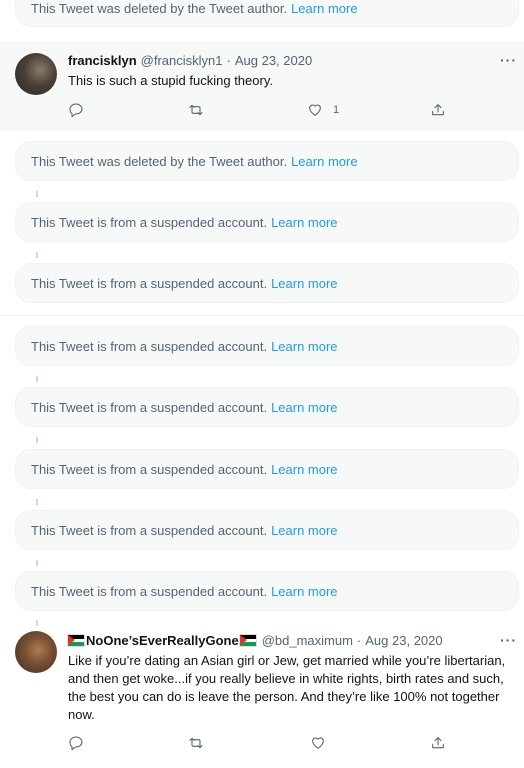 The height and width of the screenshot is (768, 524). What do you see at coordinates (102, 60) in the screenshot?
I see `display-name: francisklyn` at bounding box center [102, 60].